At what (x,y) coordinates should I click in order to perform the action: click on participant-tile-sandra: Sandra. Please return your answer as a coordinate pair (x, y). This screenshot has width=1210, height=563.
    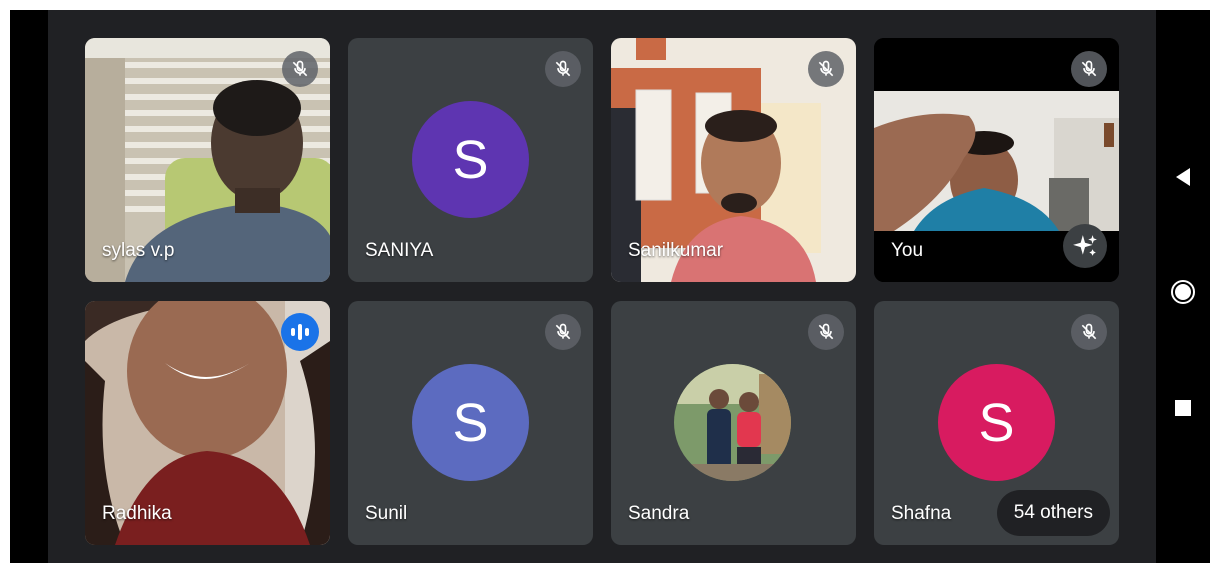
    Looking at the image, I should click on (733, 423).